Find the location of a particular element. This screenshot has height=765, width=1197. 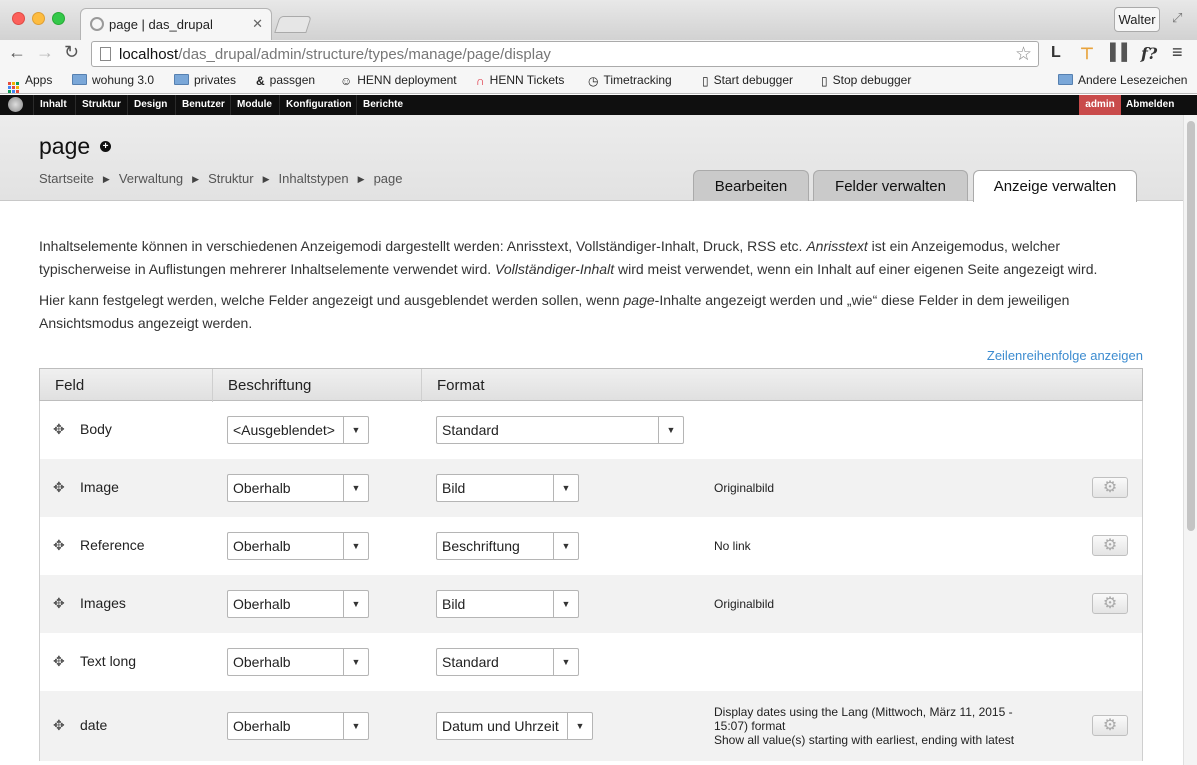

field-name: Images is located at coordinates (103, 603).